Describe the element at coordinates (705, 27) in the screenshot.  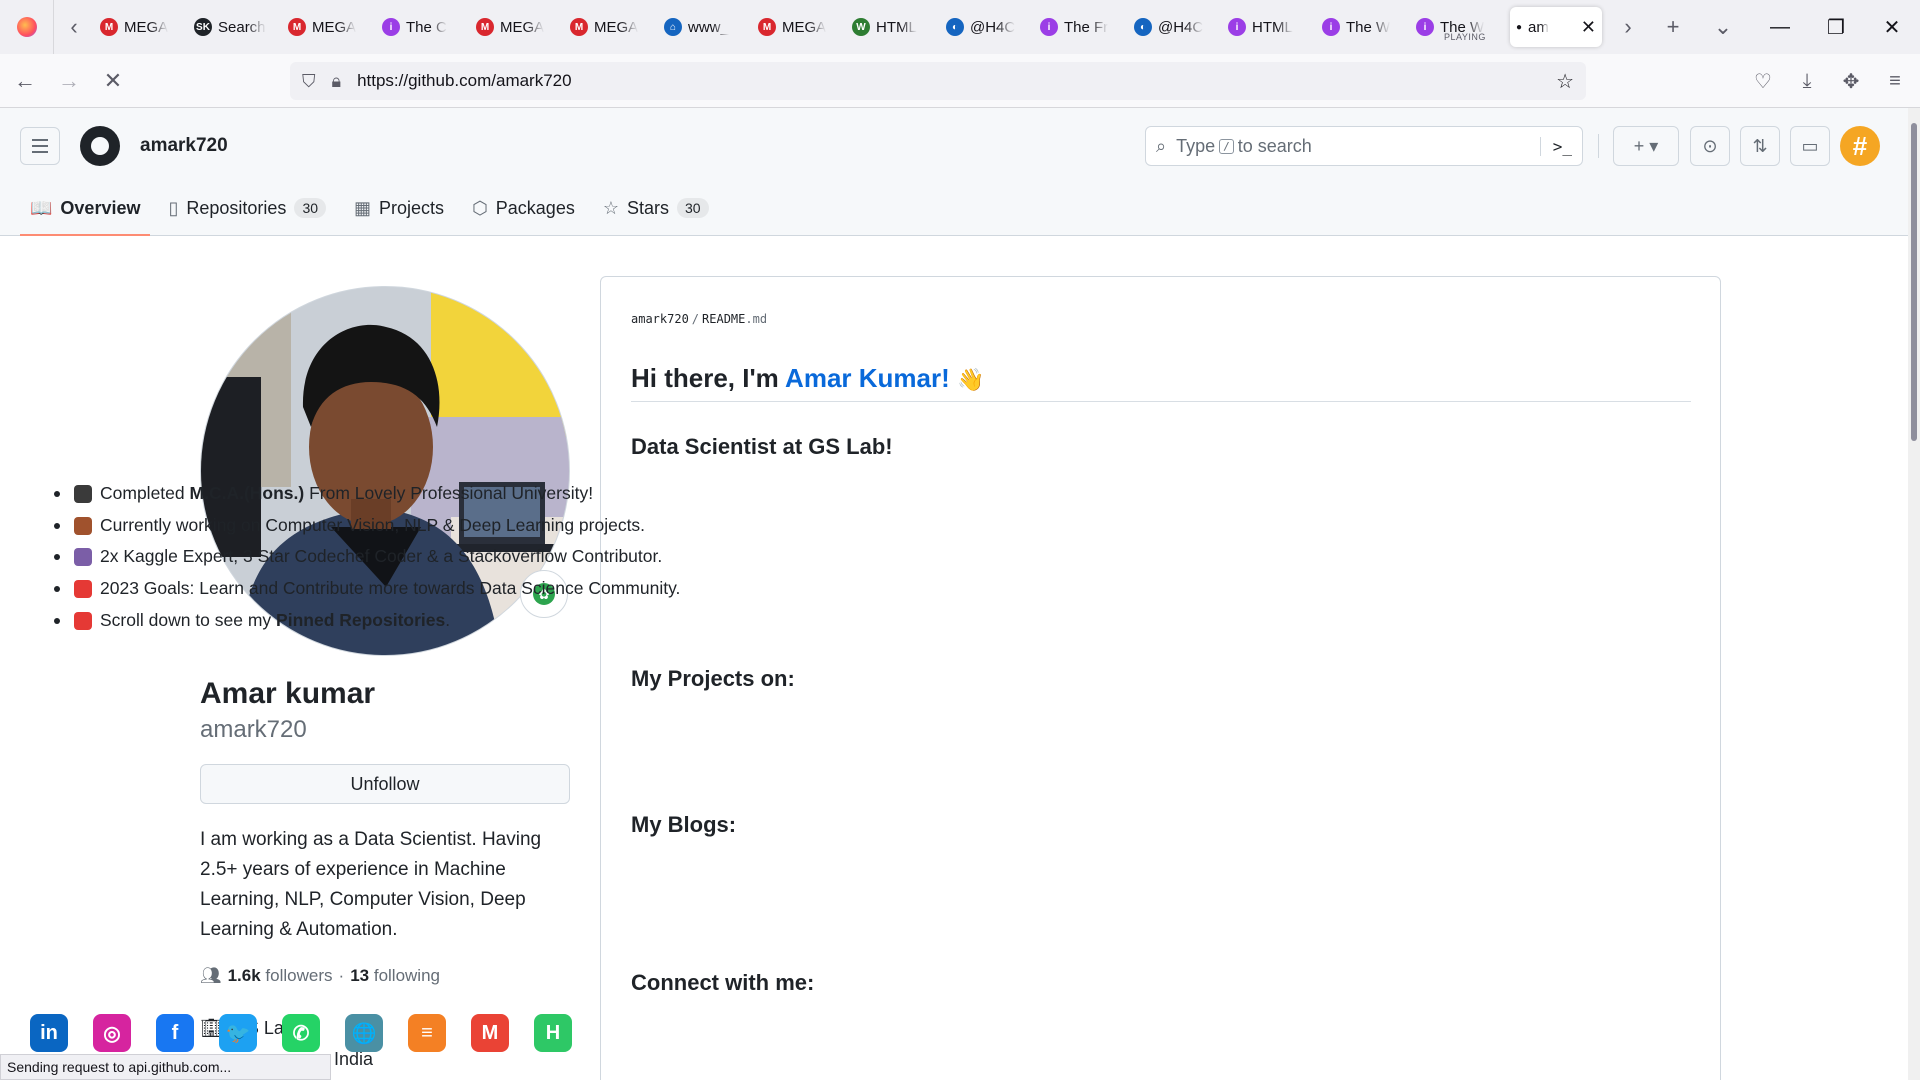
I see `browser-tab: ⌂ www_` at that location.